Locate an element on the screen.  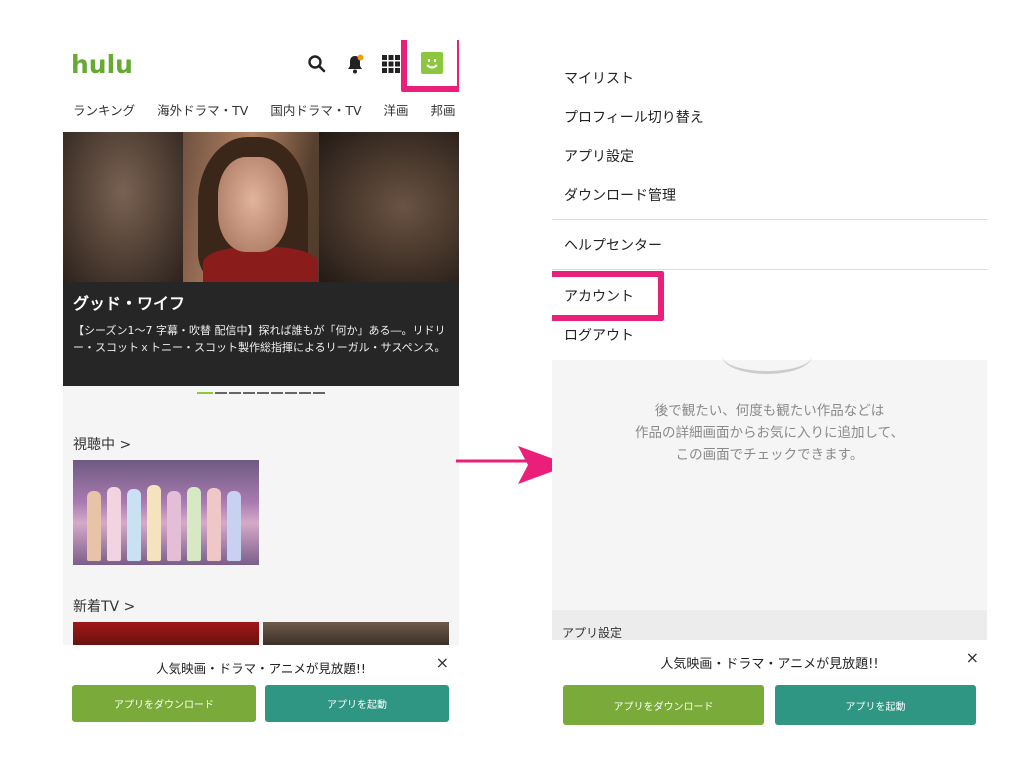
search-icon is located at coordinates (317, 64).